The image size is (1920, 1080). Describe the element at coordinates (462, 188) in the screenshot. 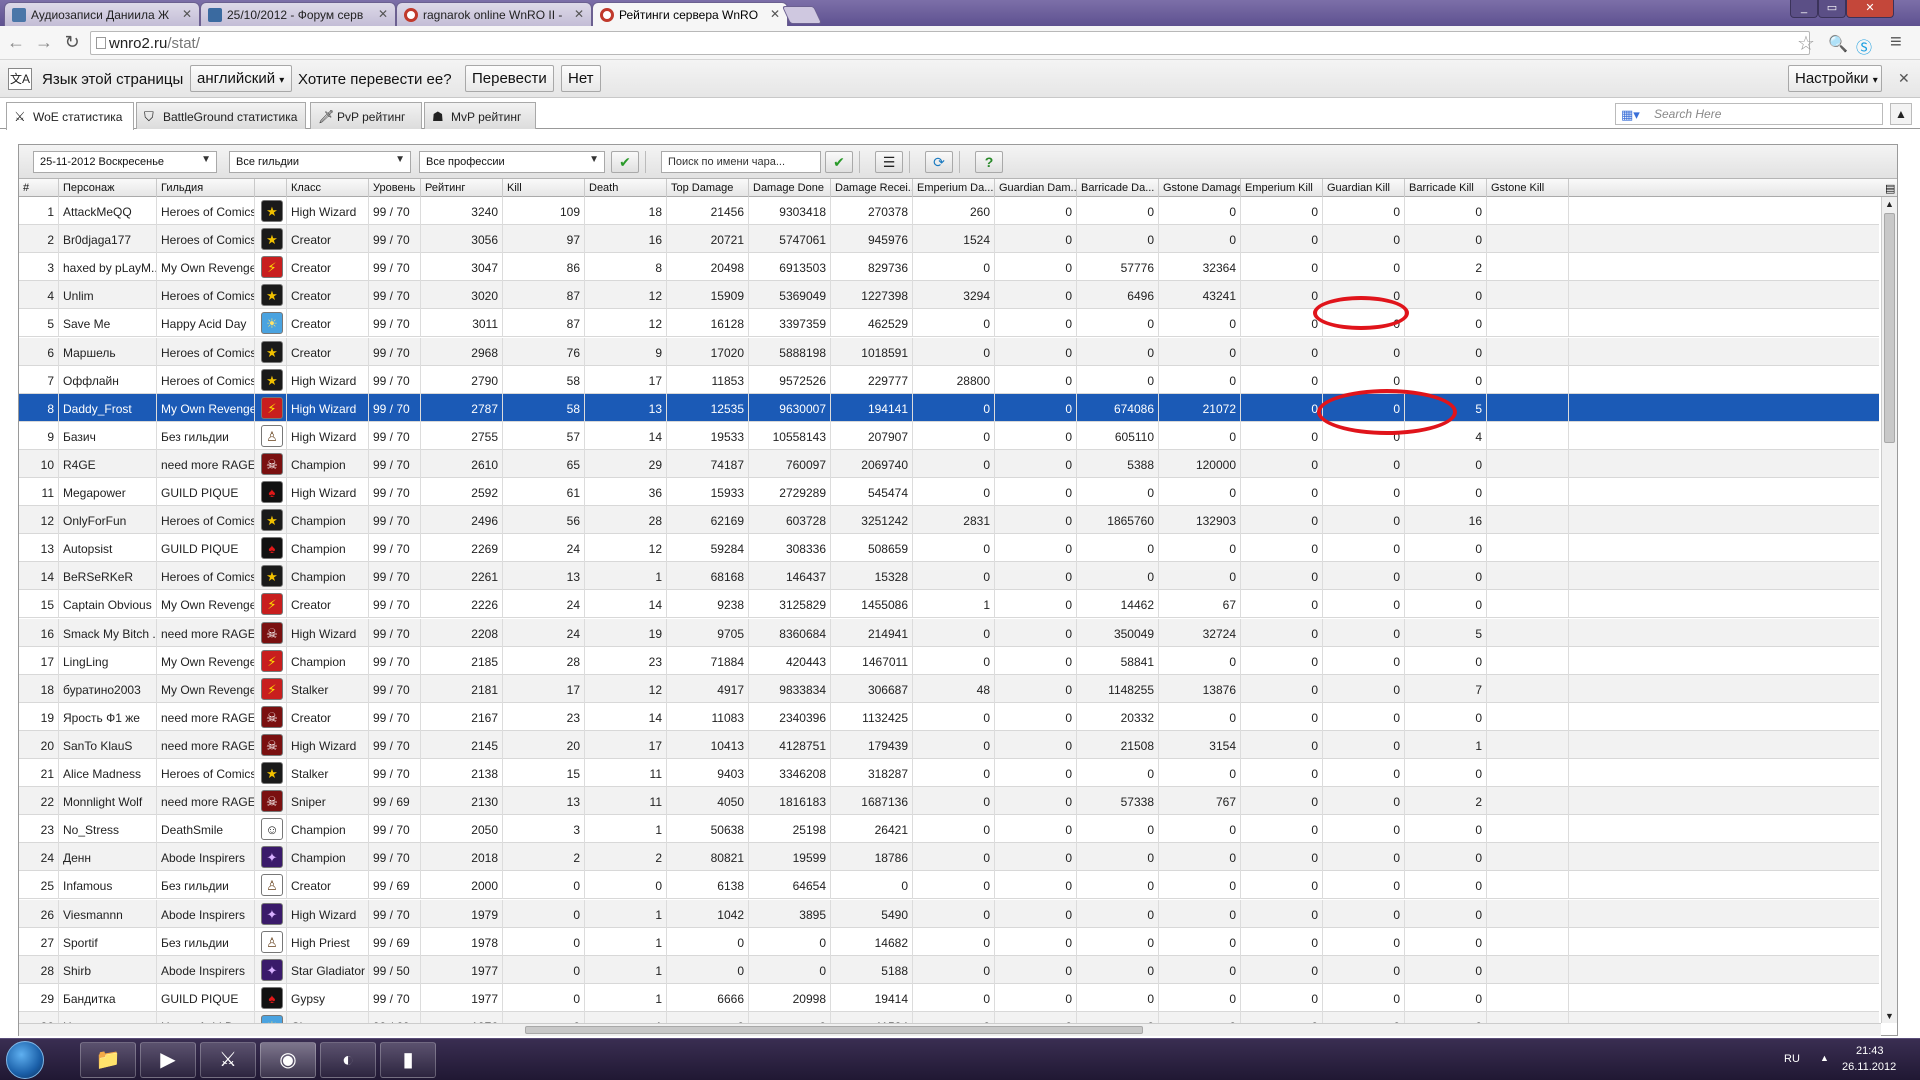

I see `column-header: Рейтинг` at that location.